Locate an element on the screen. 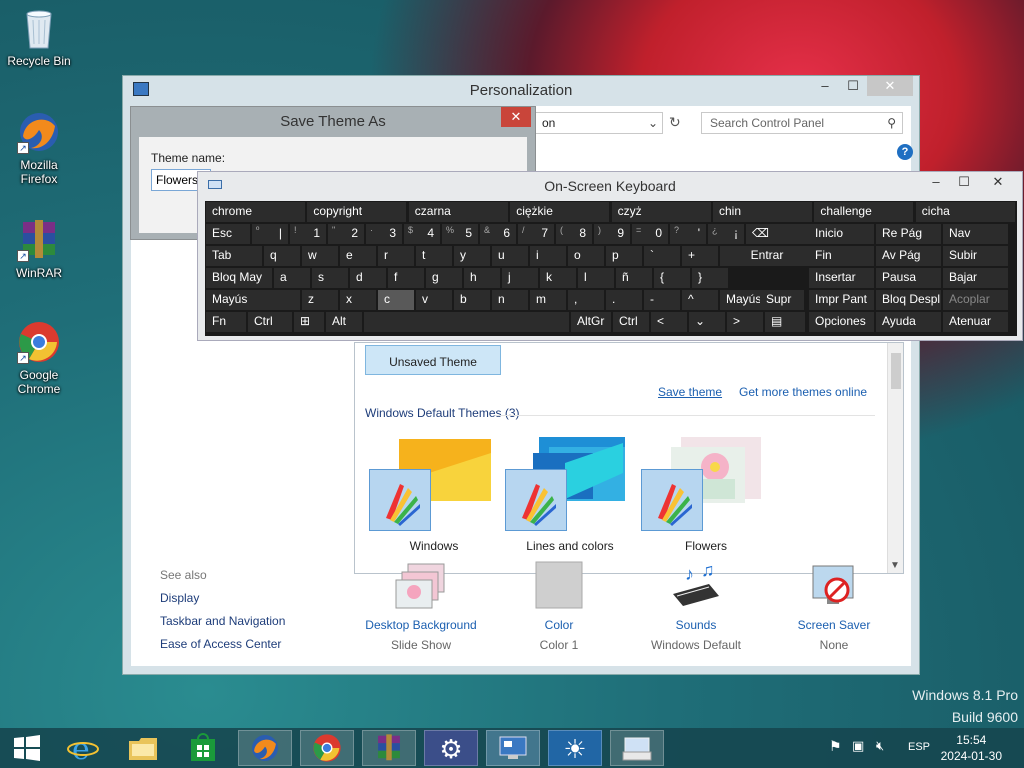 The width and height of the screenshot is (1024, 768). scrollbar-thumb is located at coordinates (896, 371).